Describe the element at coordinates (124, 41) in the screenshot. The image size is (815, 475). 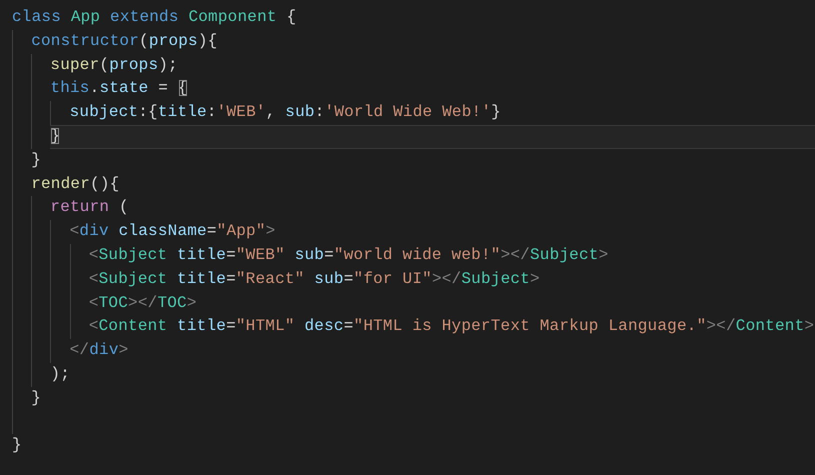
I see `code-line: constructor(props){` at that location.